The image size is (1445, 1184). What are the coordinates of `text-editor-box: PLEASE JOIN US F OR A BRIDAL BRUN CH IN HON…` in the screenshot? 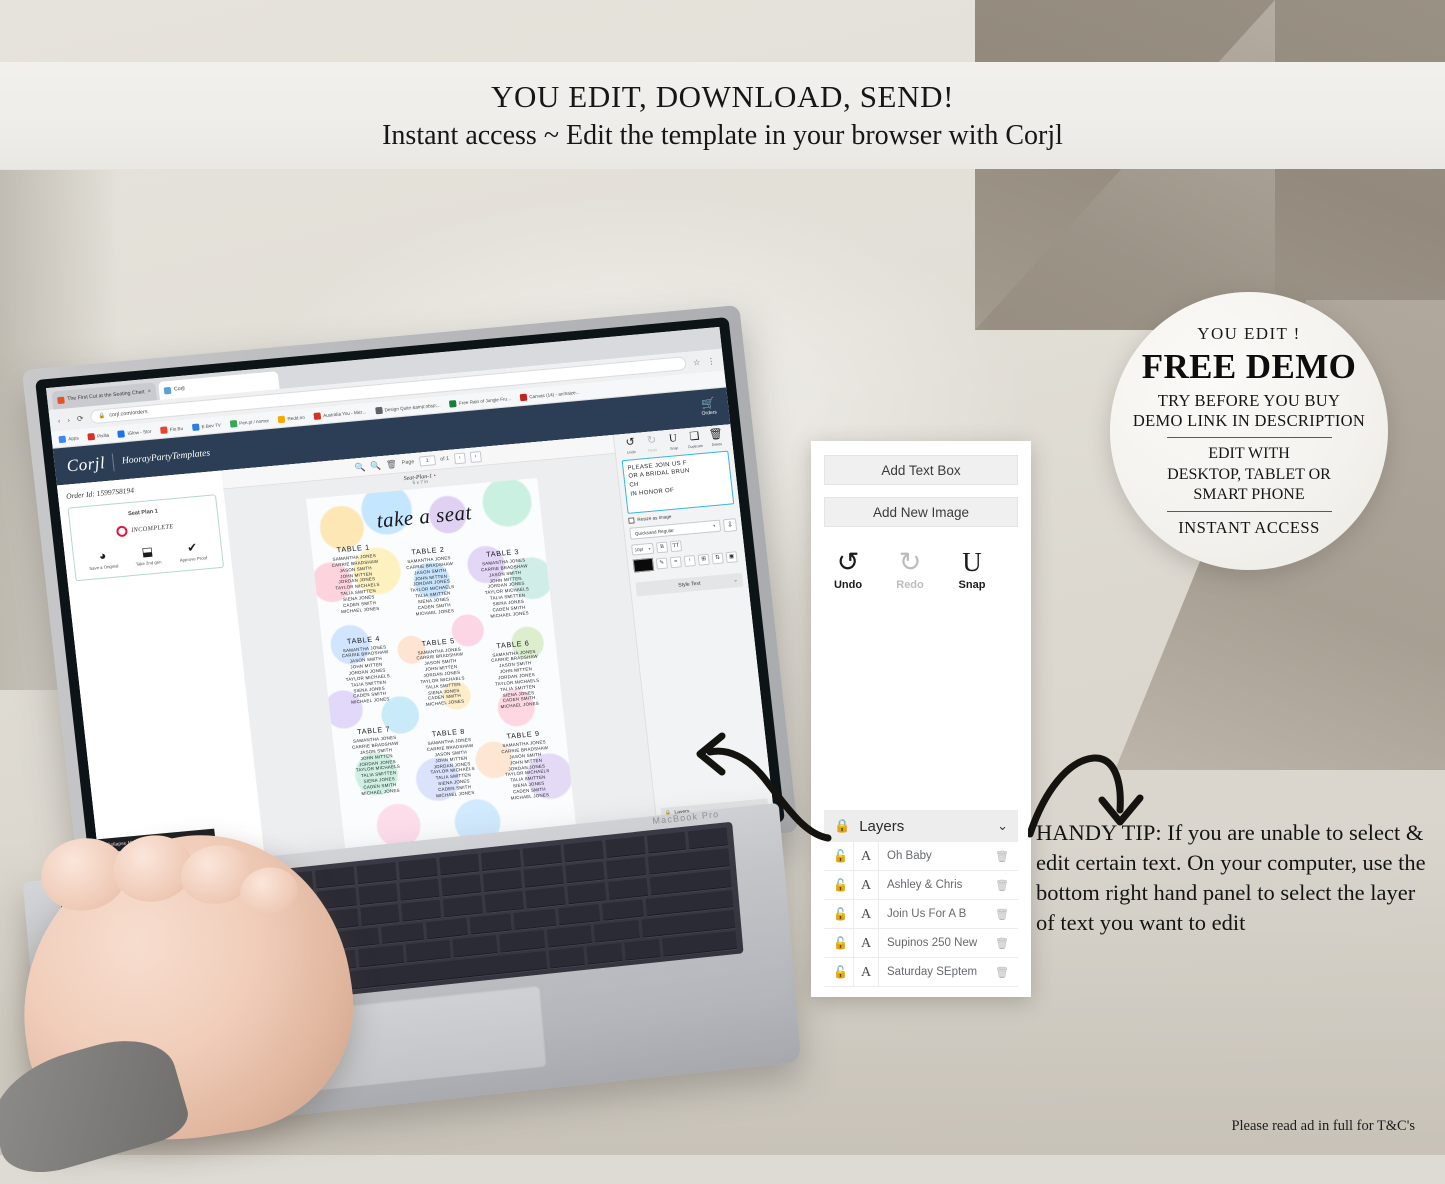 It's located at (678, 482).